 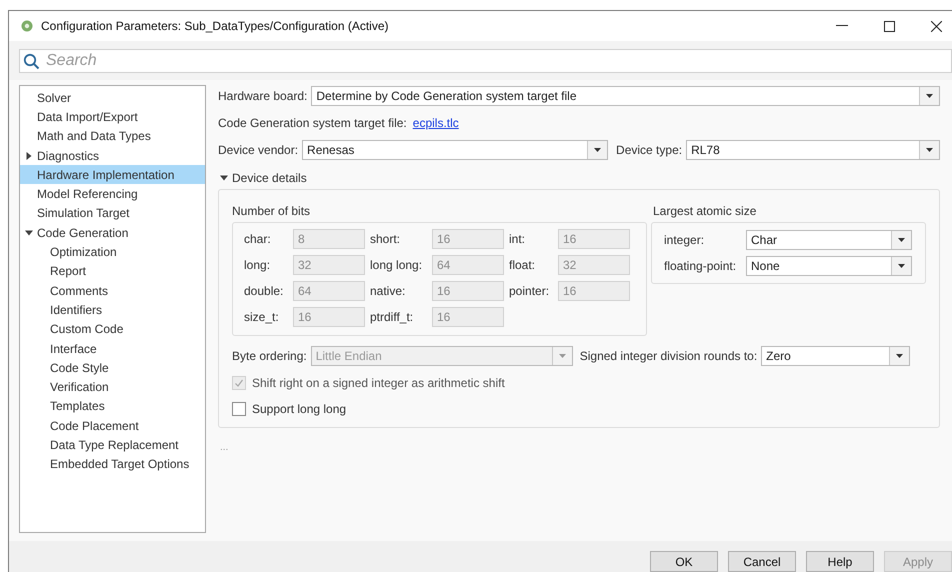 I want to click on sidebar-item: Code Generation, so click(x=112, y=232).